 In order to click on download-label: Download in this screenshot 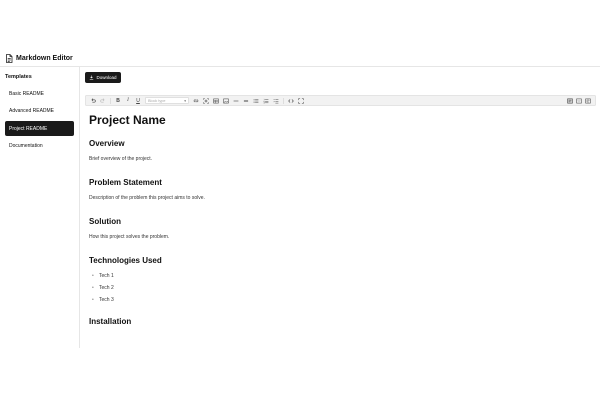, I will do `click(106, 77)`.